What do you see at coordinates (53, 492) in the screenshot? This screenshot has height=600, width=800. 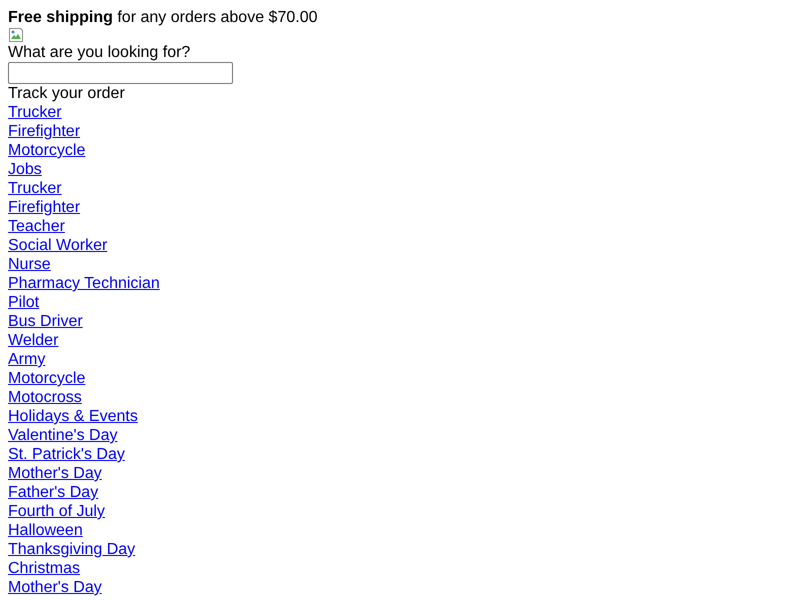 I see `category-link: Father's Day` at bounding box center [53, 492].